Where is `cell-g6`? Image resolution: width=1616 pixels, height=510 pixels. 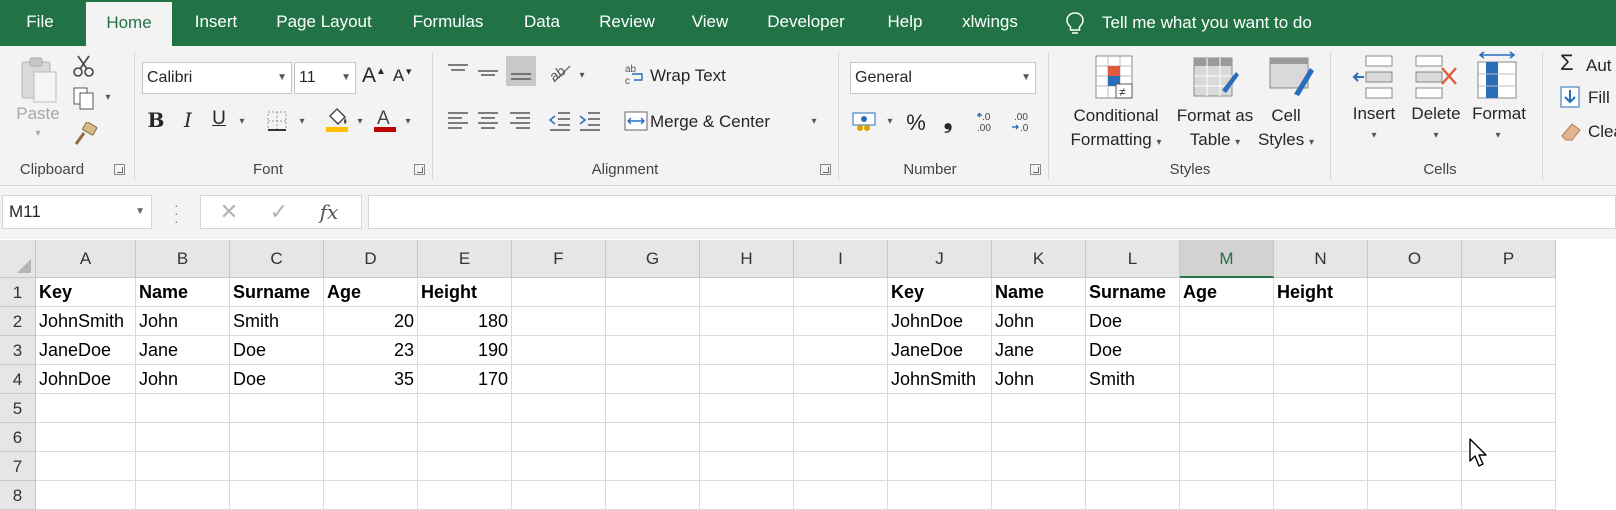
cell-g6 is located at coordinates (653, 437).